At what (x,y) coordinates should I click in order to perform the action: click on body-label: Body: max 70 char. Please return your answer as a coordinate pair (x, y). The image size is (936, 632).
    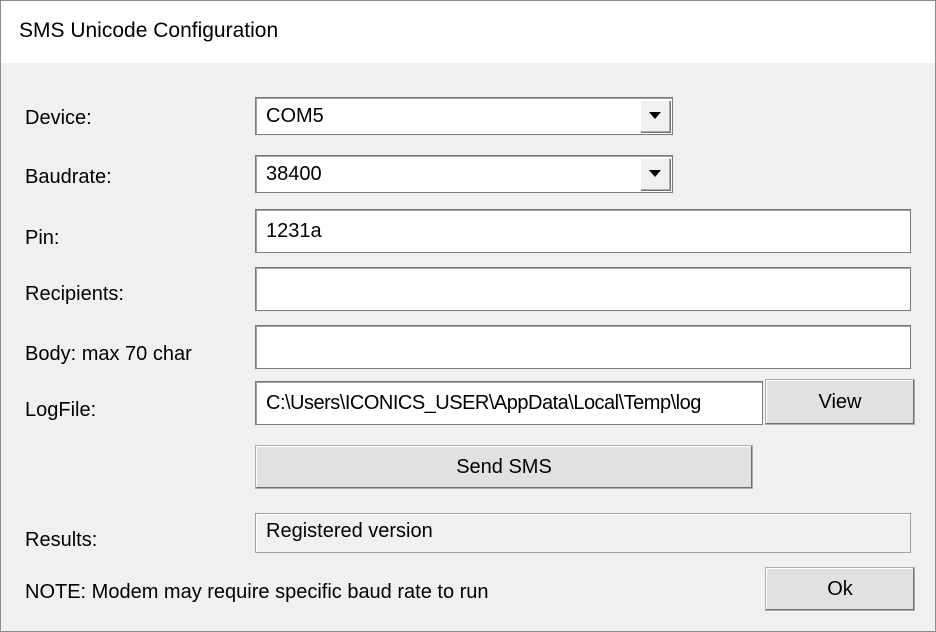
    Looking at the image, I should click on (108, 354).